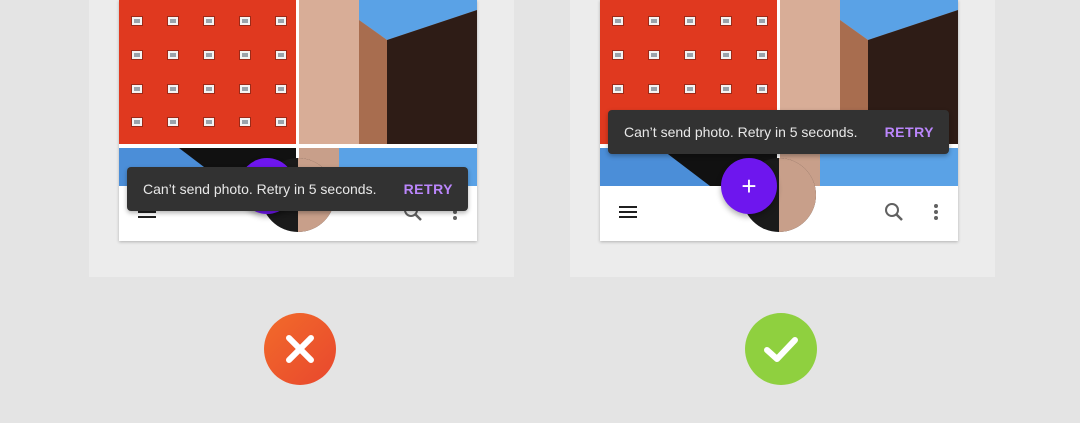 The height and width of the screenshot is (423, 1080). What do you see at coordinates (894, 212) in the screenshot?
I see `search-icon` at bounding box center [894, 212].